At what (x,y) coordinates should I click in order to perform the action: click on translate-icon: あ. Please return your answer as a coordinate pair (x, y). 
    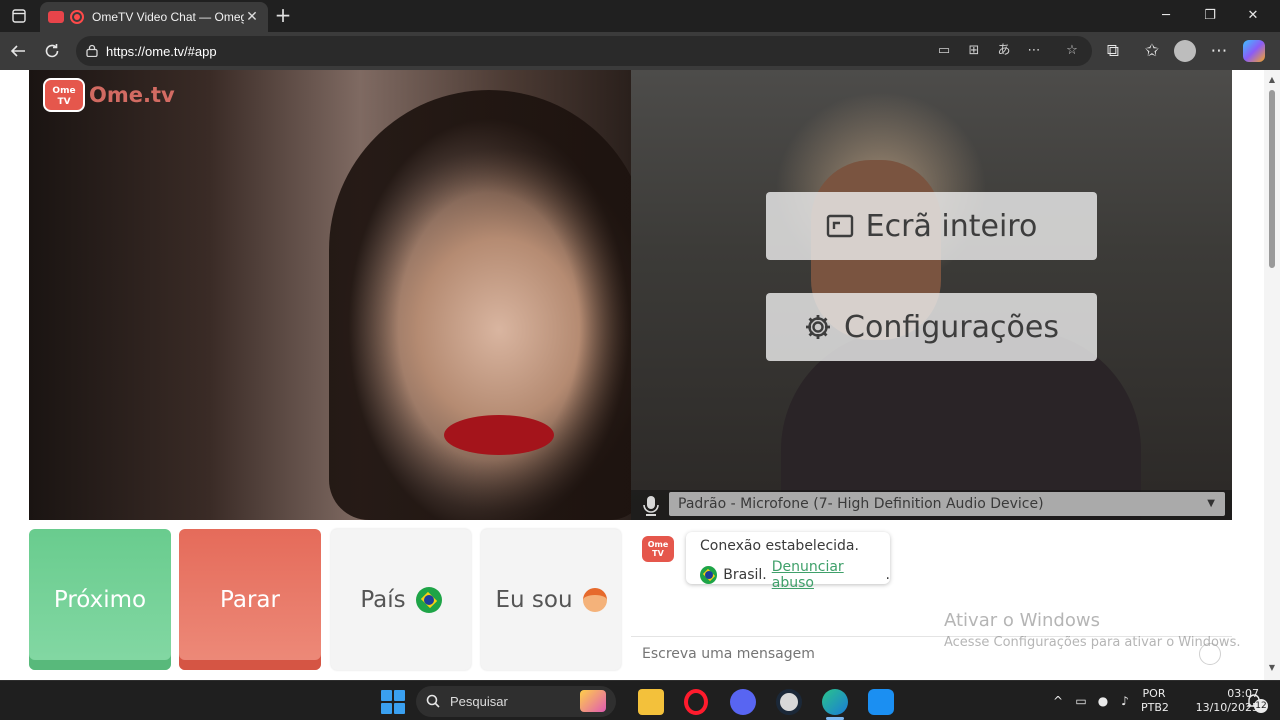
    Looking at the image, I should click on (1004, 51).